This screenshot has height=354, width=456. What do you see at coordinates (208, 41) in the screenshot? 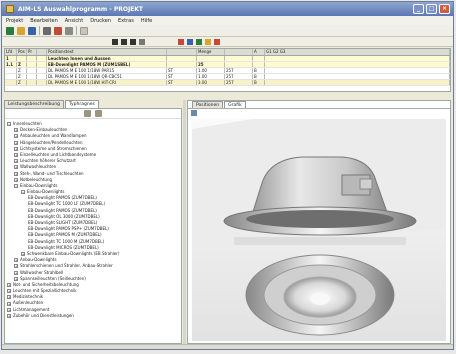
I see `folder-icon` at bounding box center [208, 41].